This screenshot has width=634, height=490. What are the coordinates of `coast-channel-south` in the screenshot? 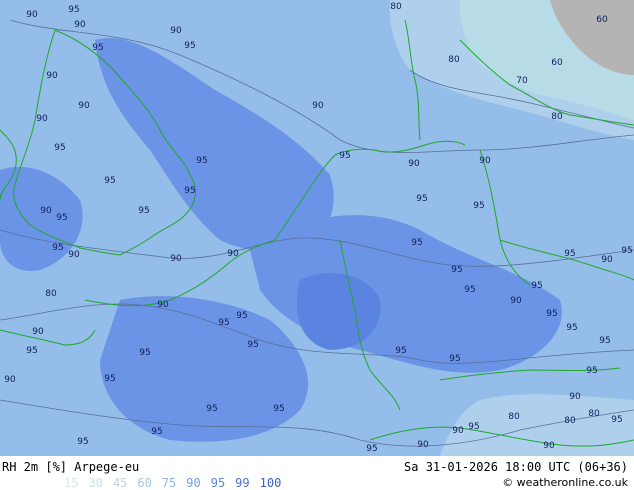 It's located at (180, 273).